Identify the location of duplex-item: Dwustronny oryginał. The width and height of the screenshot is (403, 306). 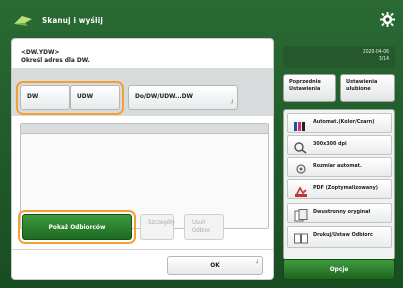
(339, 213).